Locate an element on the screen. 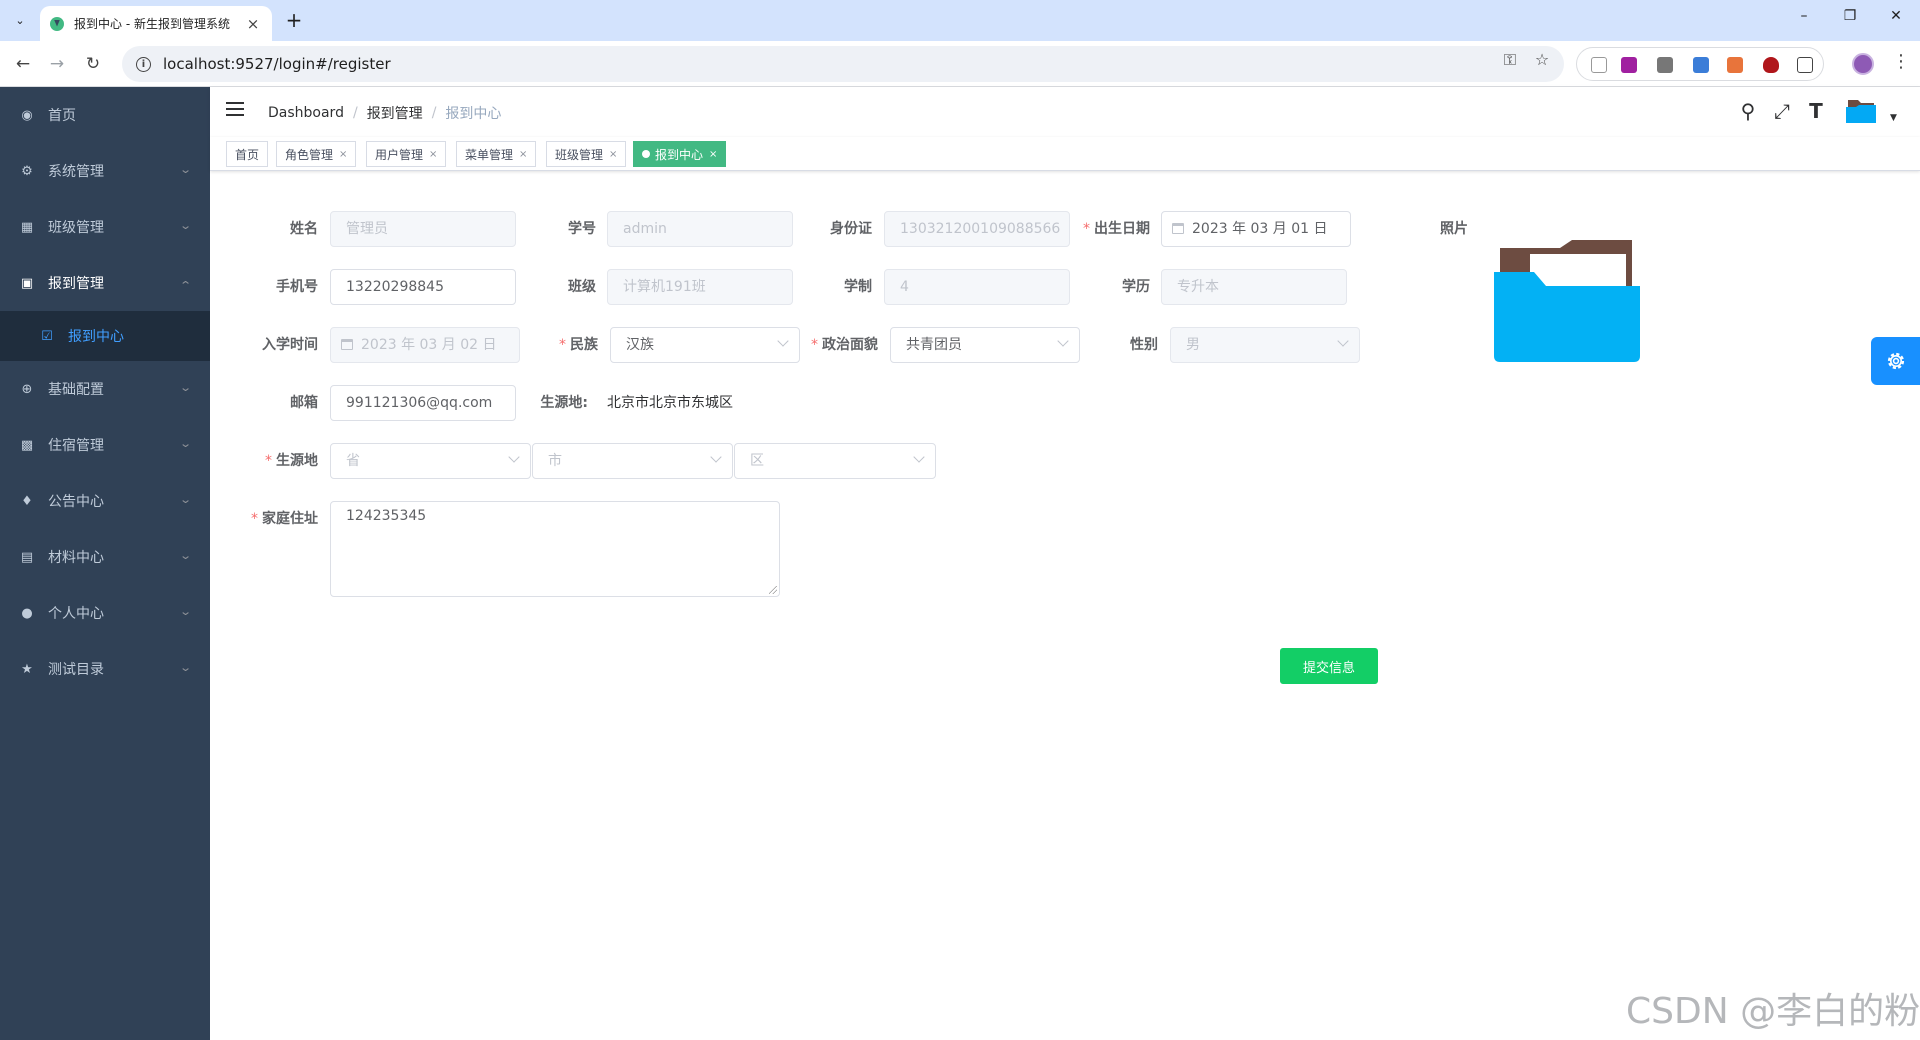 This screenshot has width=1920, height=1040. bar-chart-icon: ▩ is located at coordinates (27, 445).